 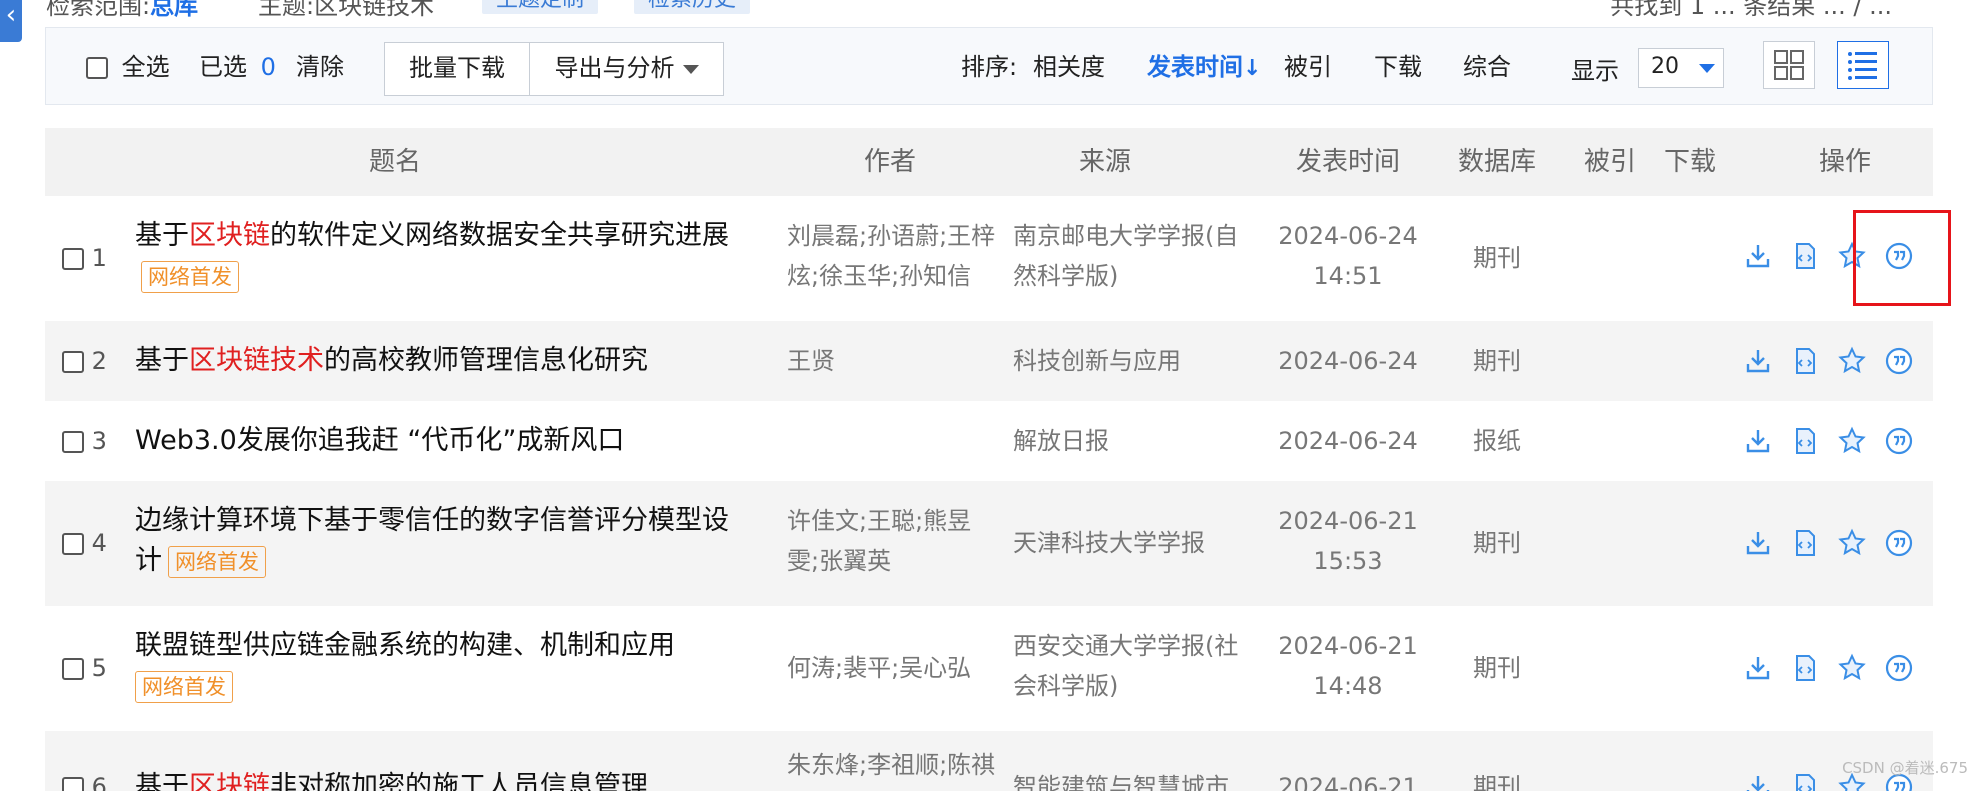 What do you see at coordinates (1487, 67) in the screenshot?
I see `sort-composite: 综合` at bounding box center [1487, 67].